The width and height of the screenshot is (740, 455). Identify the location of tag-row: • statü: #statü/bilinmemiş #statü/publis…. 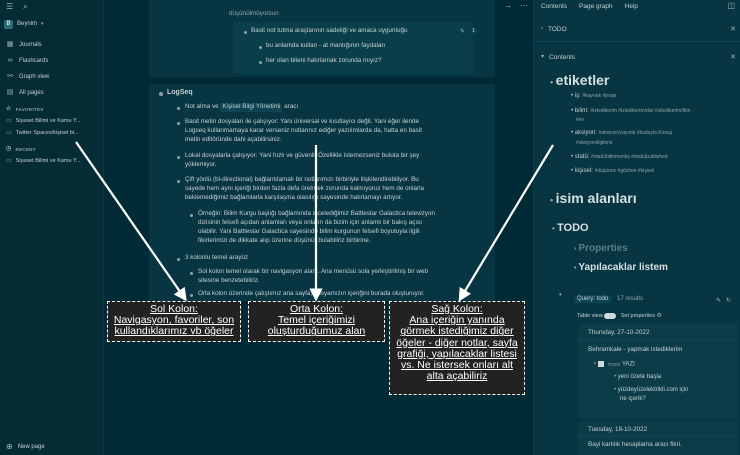
(619, 157).